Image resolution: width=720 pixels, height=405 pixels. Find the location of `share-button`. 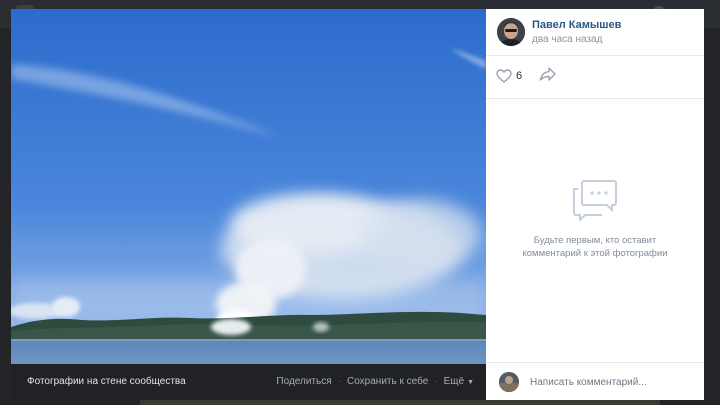

share-button is located at coordinates (548, 76).